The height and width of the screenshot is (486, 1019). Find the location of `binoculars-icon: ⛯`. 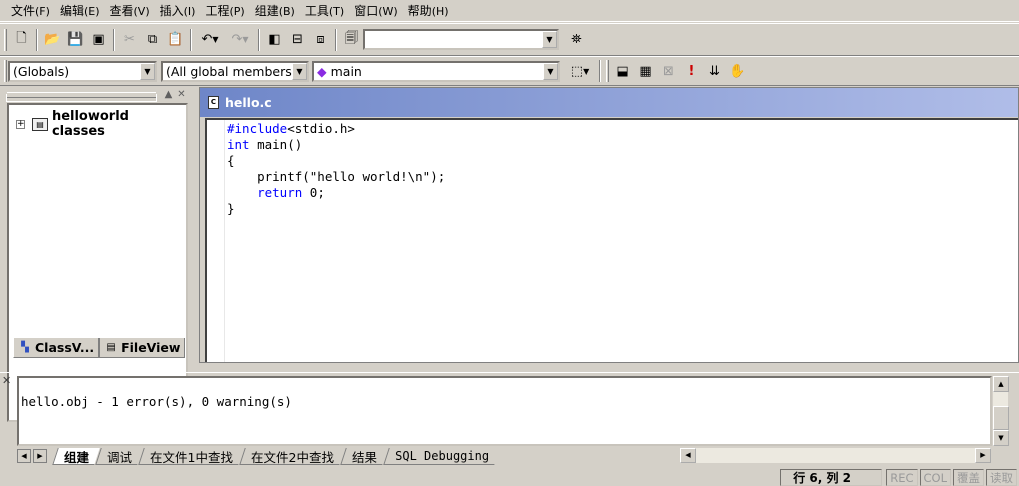

binoculars-icon: ⛯ is located at coordinates (576, 40).